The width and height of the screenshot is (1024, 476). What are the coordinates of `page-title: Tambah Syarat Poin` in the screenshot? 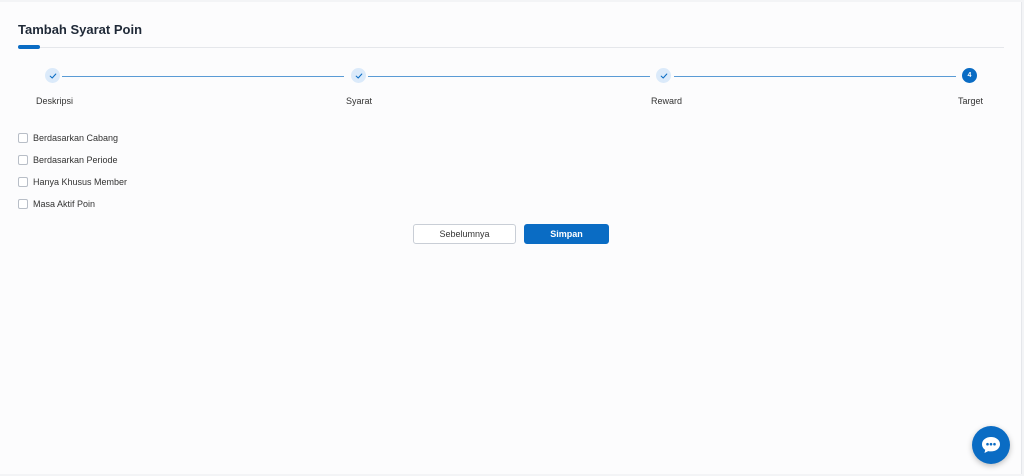 It's located at (80, 29).